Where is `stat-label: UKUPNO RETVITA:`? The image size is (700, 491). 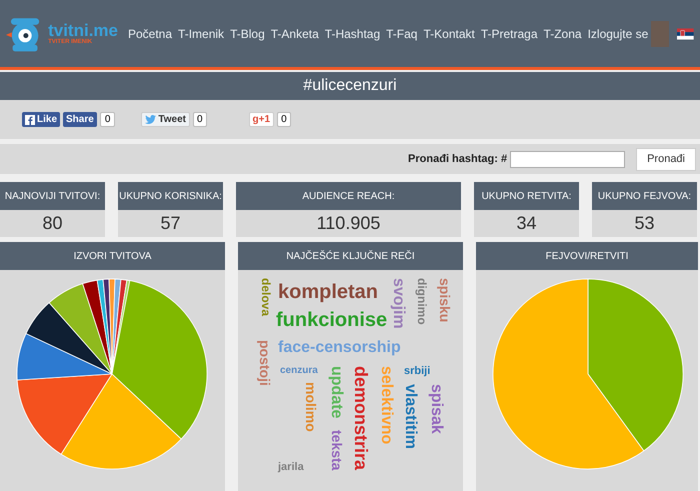 stat-label: UKUPNO RETVITA: is located at coordinates (527, 197).